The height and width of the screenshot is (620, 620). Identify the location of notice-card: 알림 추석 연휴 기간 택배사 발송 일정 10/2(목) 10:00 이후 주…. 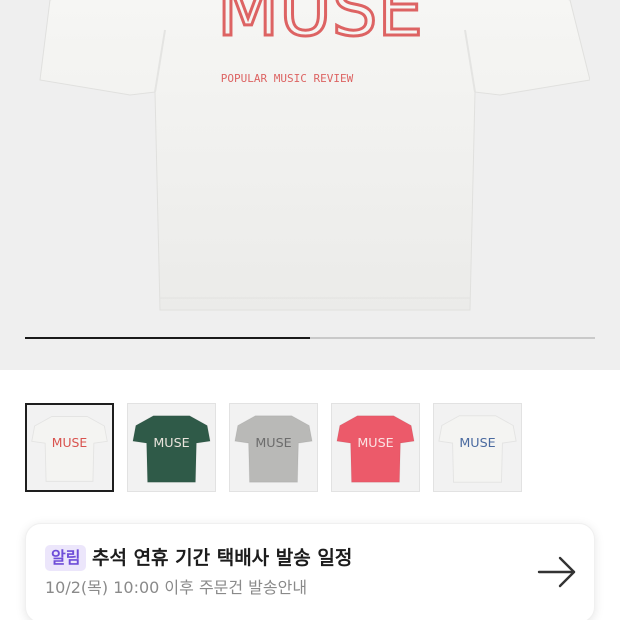
(310, 571).